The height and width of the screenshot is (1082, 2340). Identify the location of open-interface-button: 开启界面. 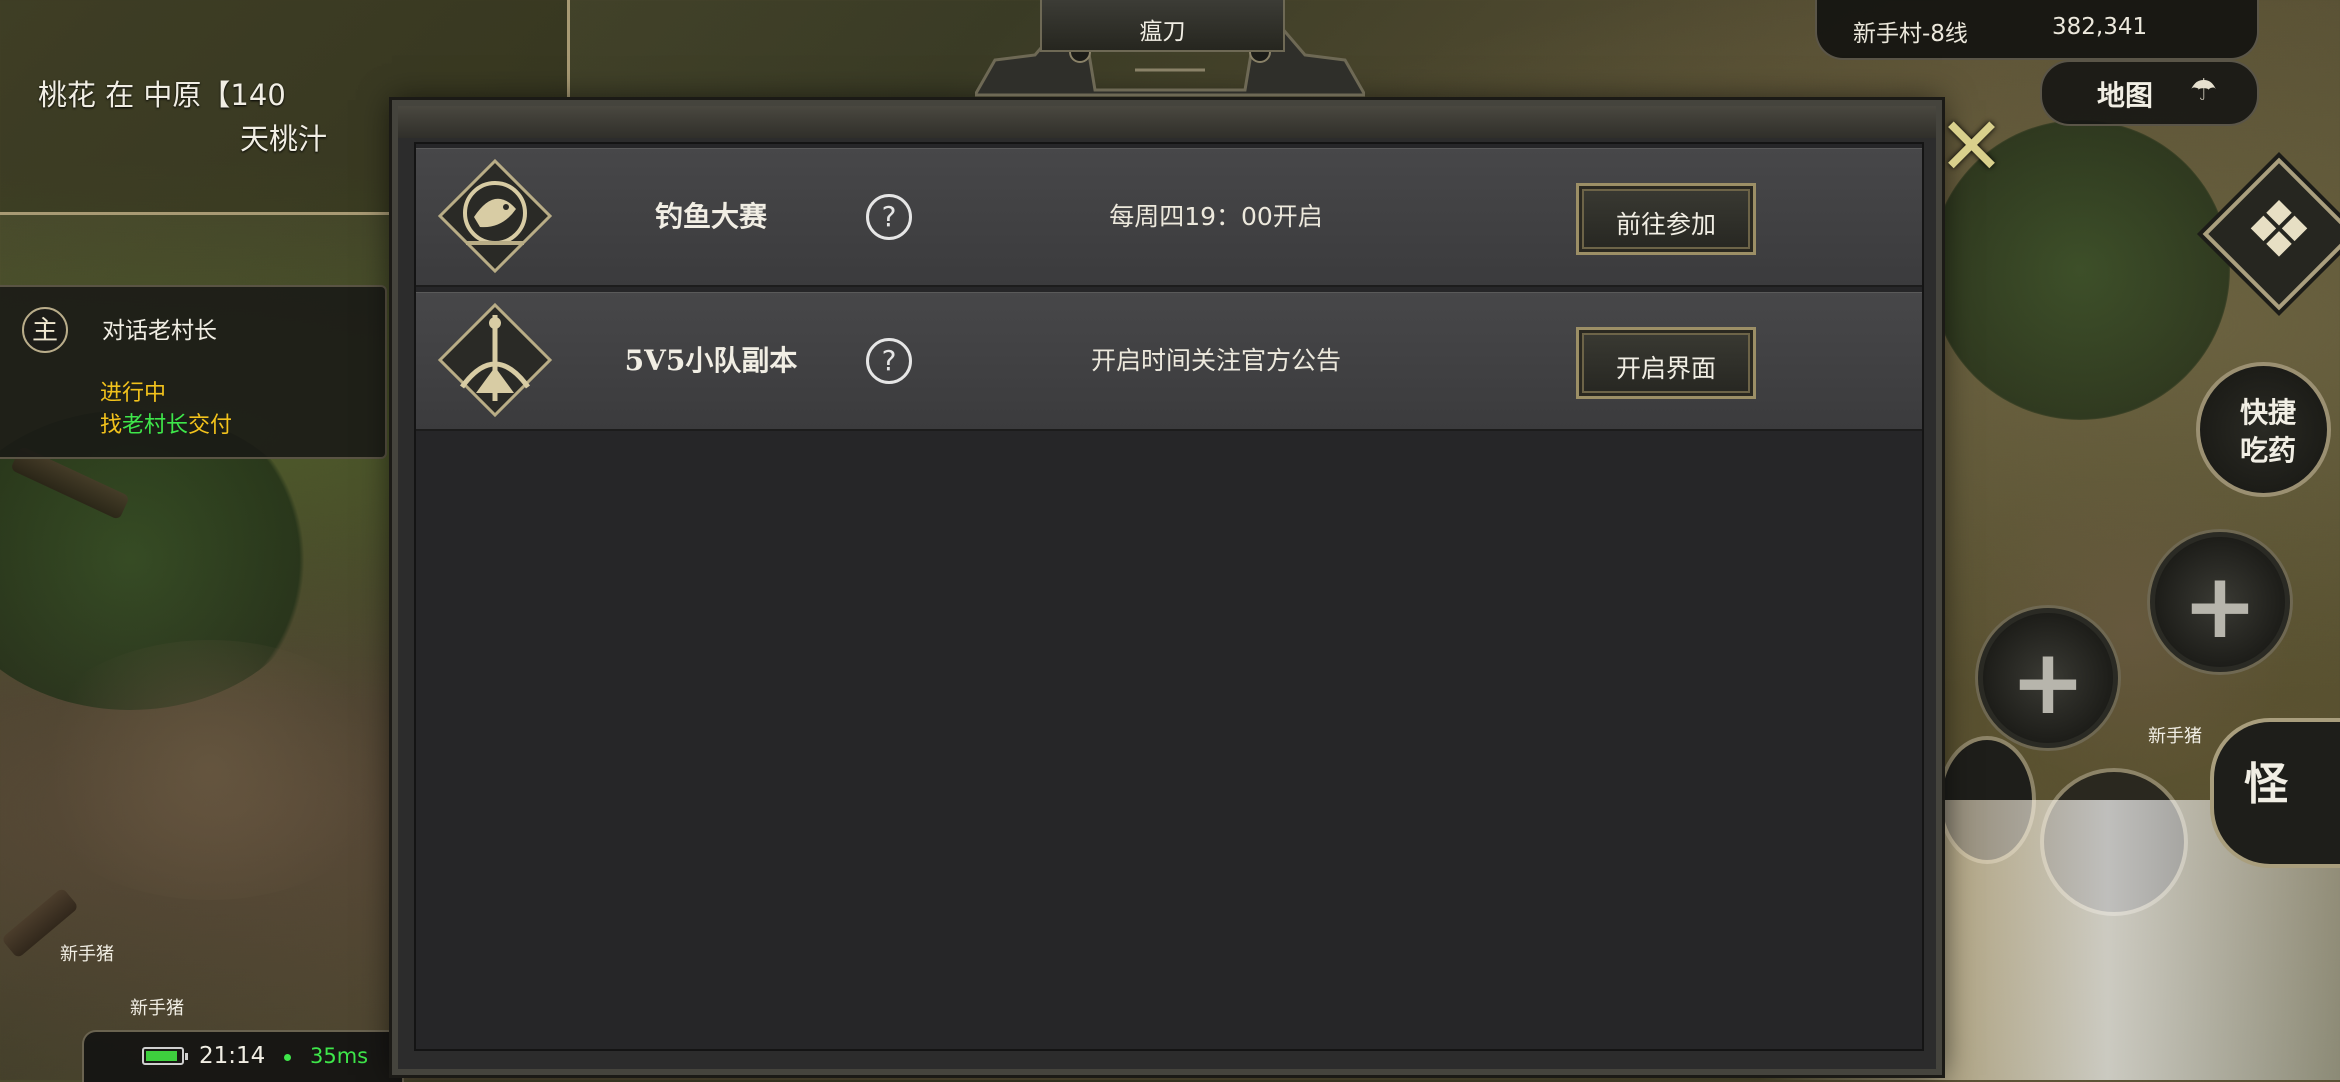
(1666, 363).